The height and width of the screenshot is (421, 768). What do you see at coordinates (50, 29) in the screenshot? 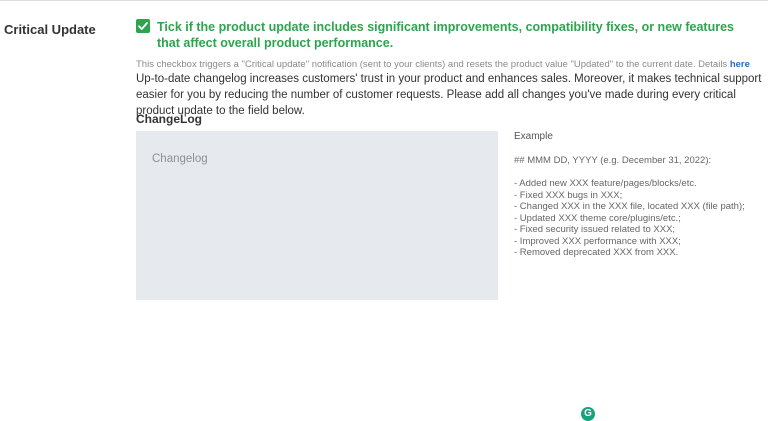
I see `critical-update-label: Critical Update` at bounding box center [50, 29].